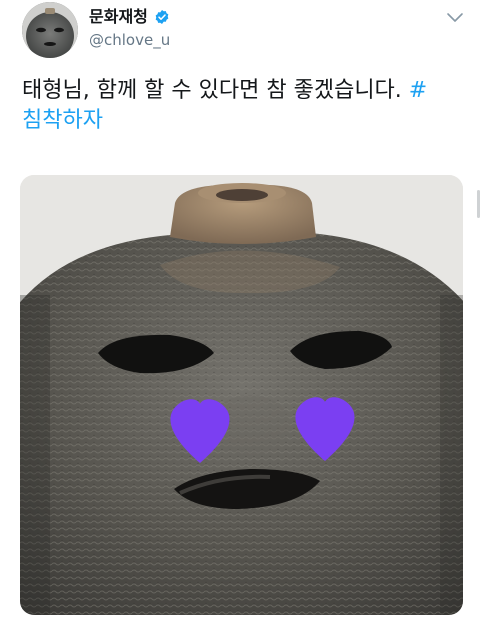 Image resolution: width=480 pixels, height=639 pixels. What do you see at coordinates (455, 17) in the screenshot?
I see `chevron-down-icon` at bounding box center [455, 17].